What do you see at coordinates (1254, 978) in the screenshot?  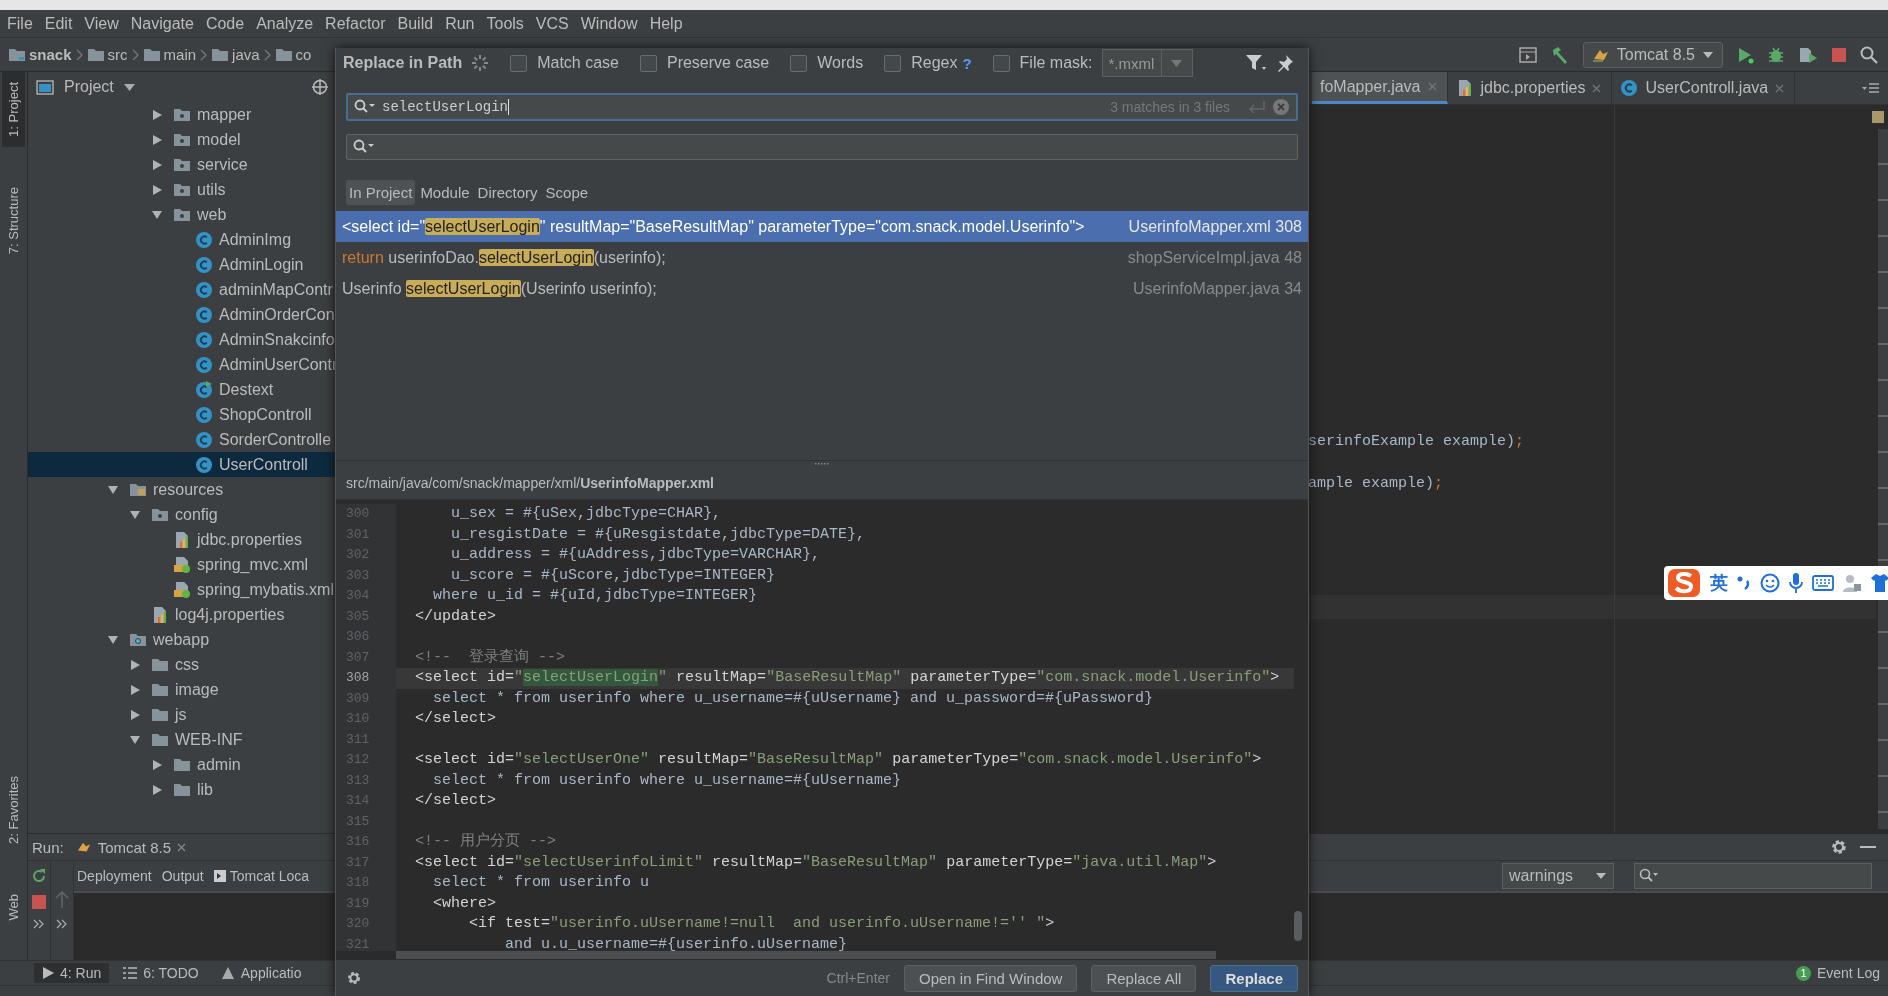 I see `dialog-button: Replace` at bounding box center [1254, 978].